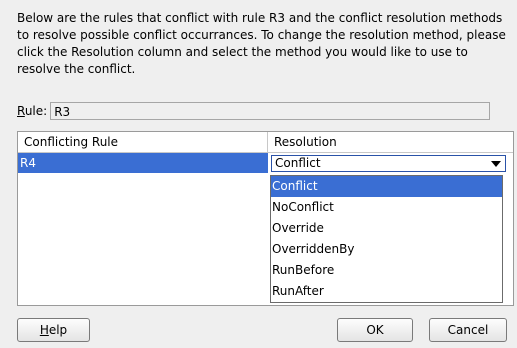 The image size is (517, 348). I want to click on ok-button: OK, so click(375, 330).